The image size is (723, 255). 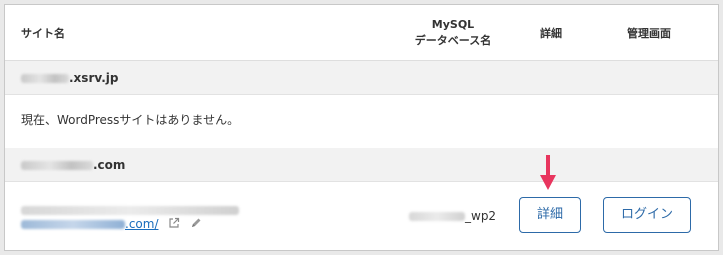 I want to click on header-db-line2: データベース名, so click(x=453, y=40).